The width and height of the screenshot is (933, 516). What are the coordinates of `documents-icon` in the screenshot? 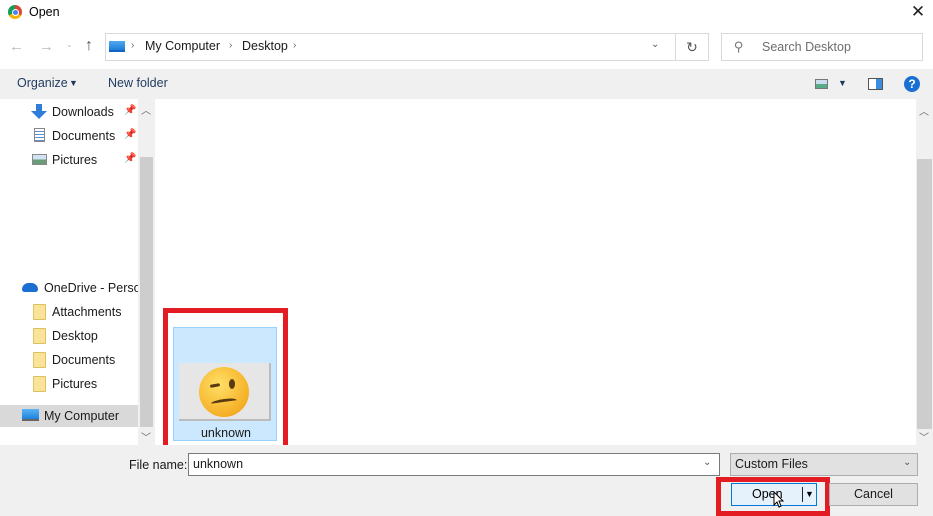 It's located at (39, 135).